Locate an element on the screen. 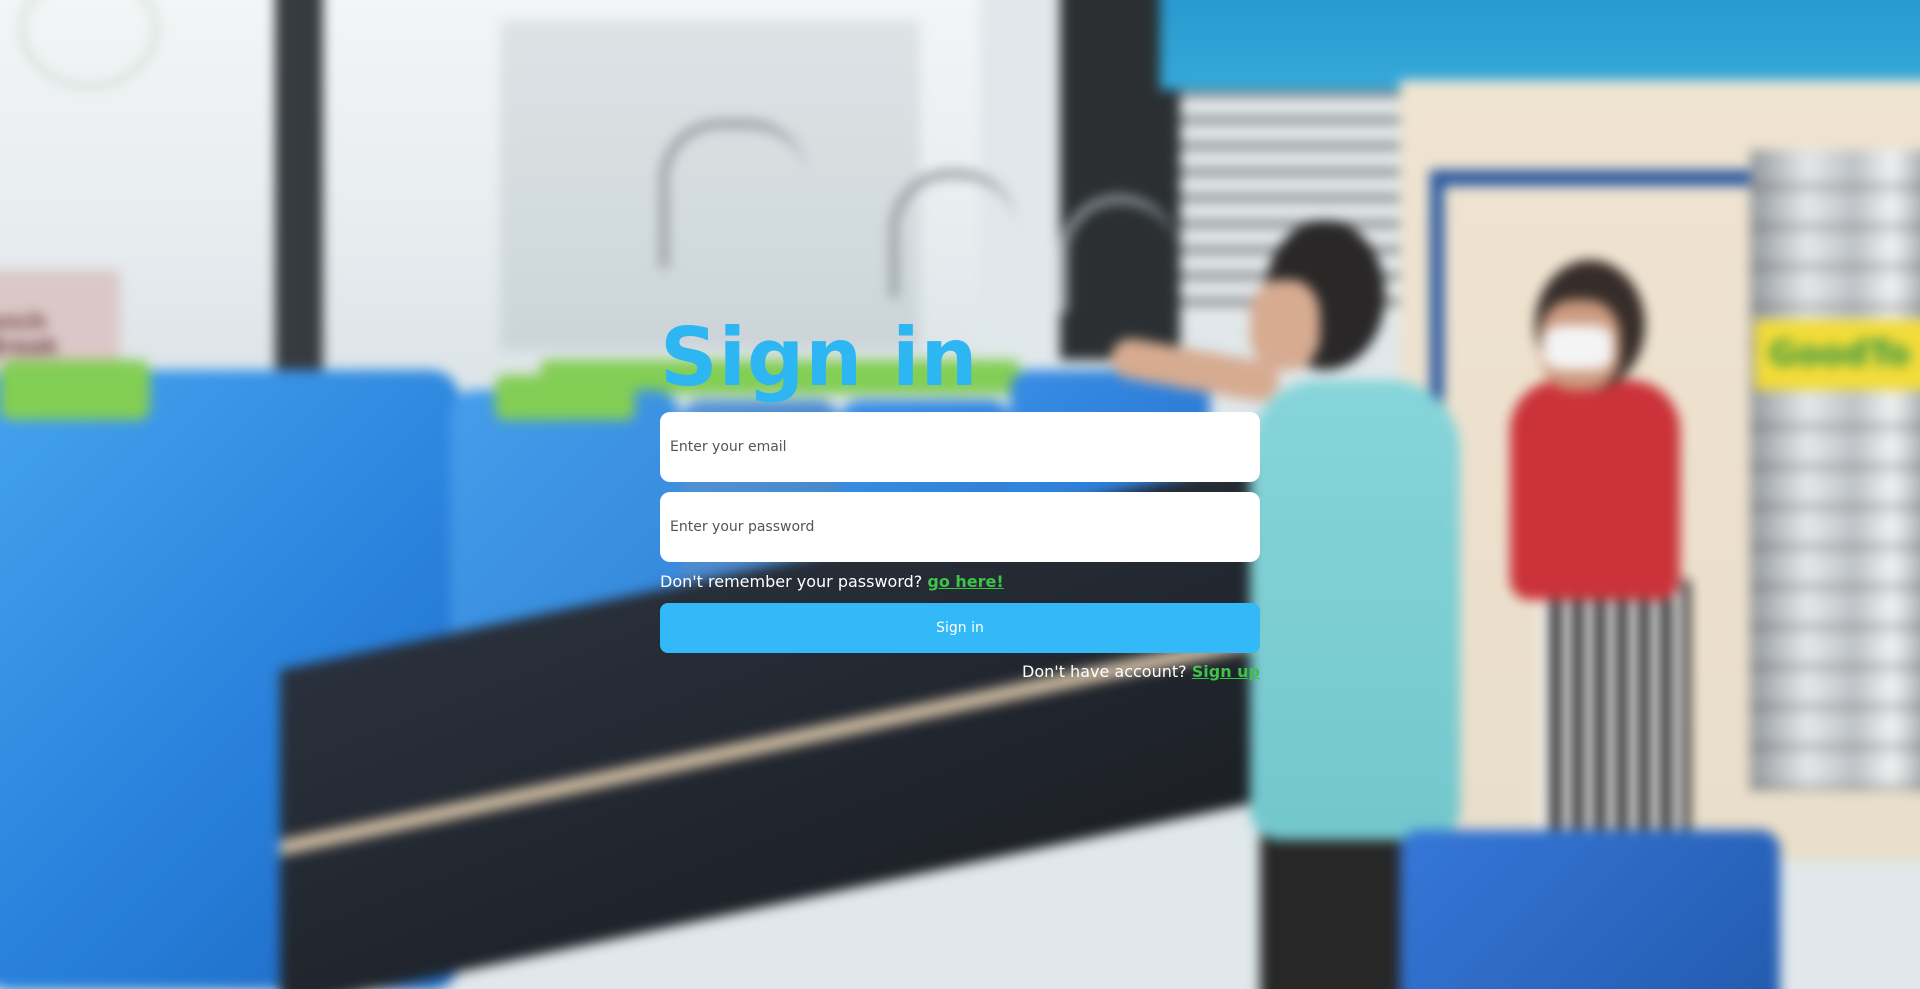 The image size is (1920, 989). email-field is located at coordinates (960, 447).